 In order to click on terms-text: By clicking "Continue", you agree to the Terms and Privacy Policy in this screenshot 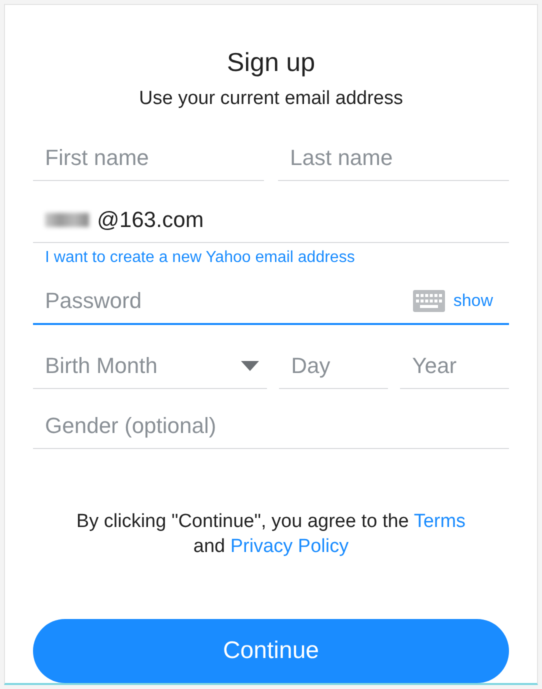, I will do `click(271, 534)`.